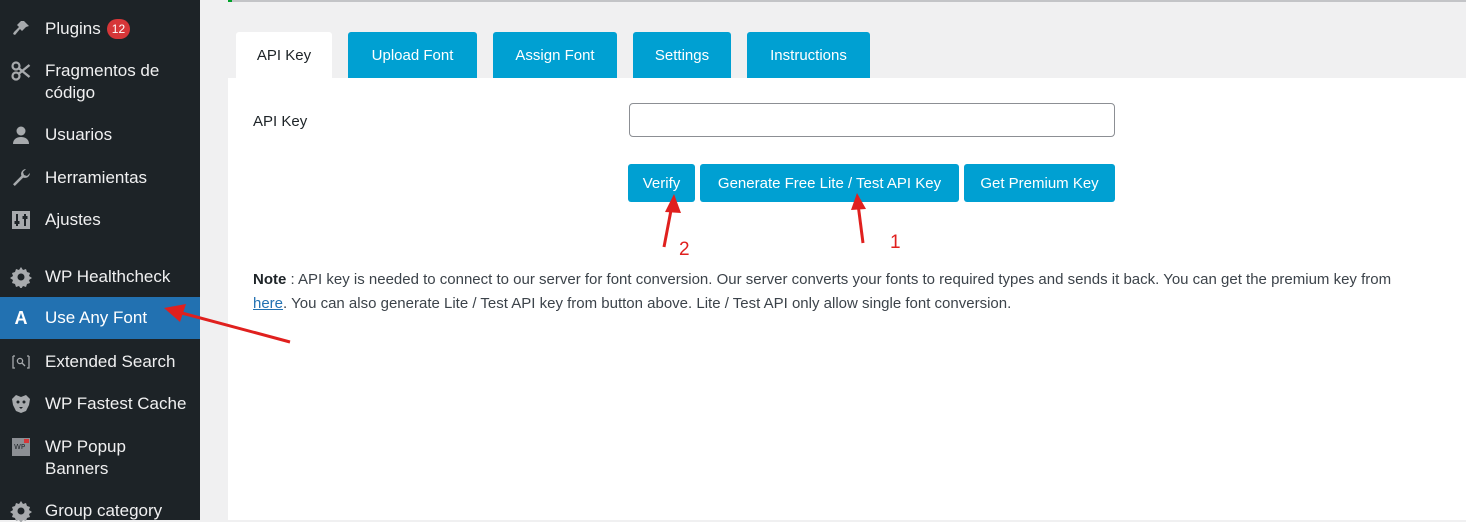 This screenshot has width=1466, height=522. I want to click on sidebar-item-wp-fastest-cache: WP Fastest Cache, so click(100, 404).